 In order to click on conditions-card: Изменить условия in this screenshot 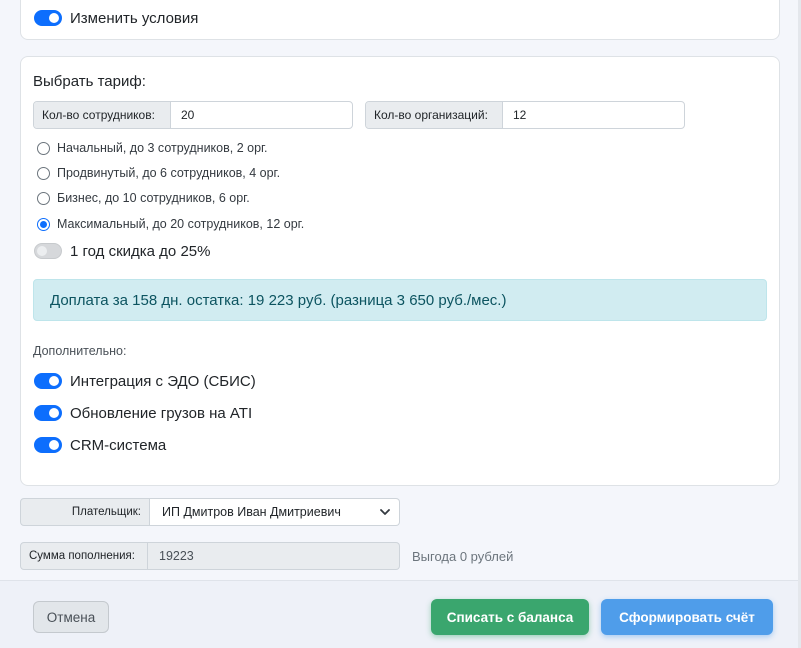, I will do `click(400, 20)`.